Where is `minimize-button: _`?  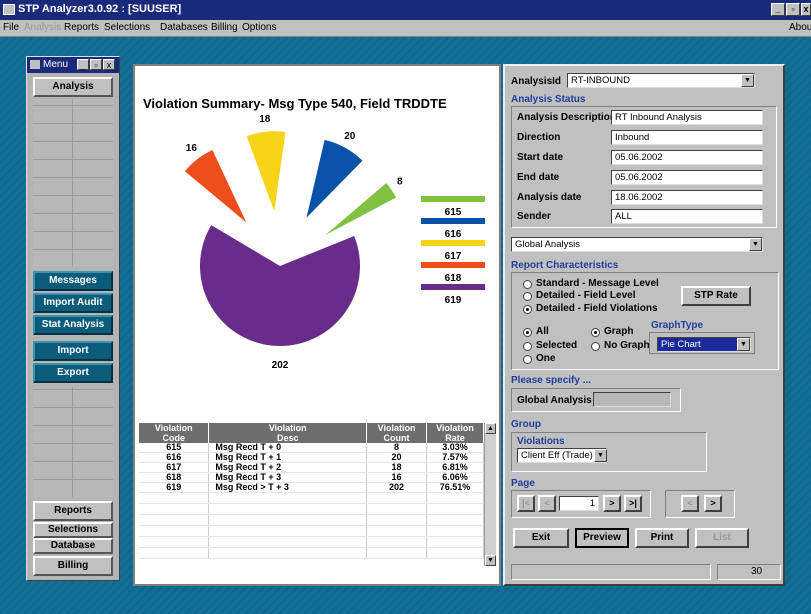
minimize-button: _ is located at coordinates (778, 9).